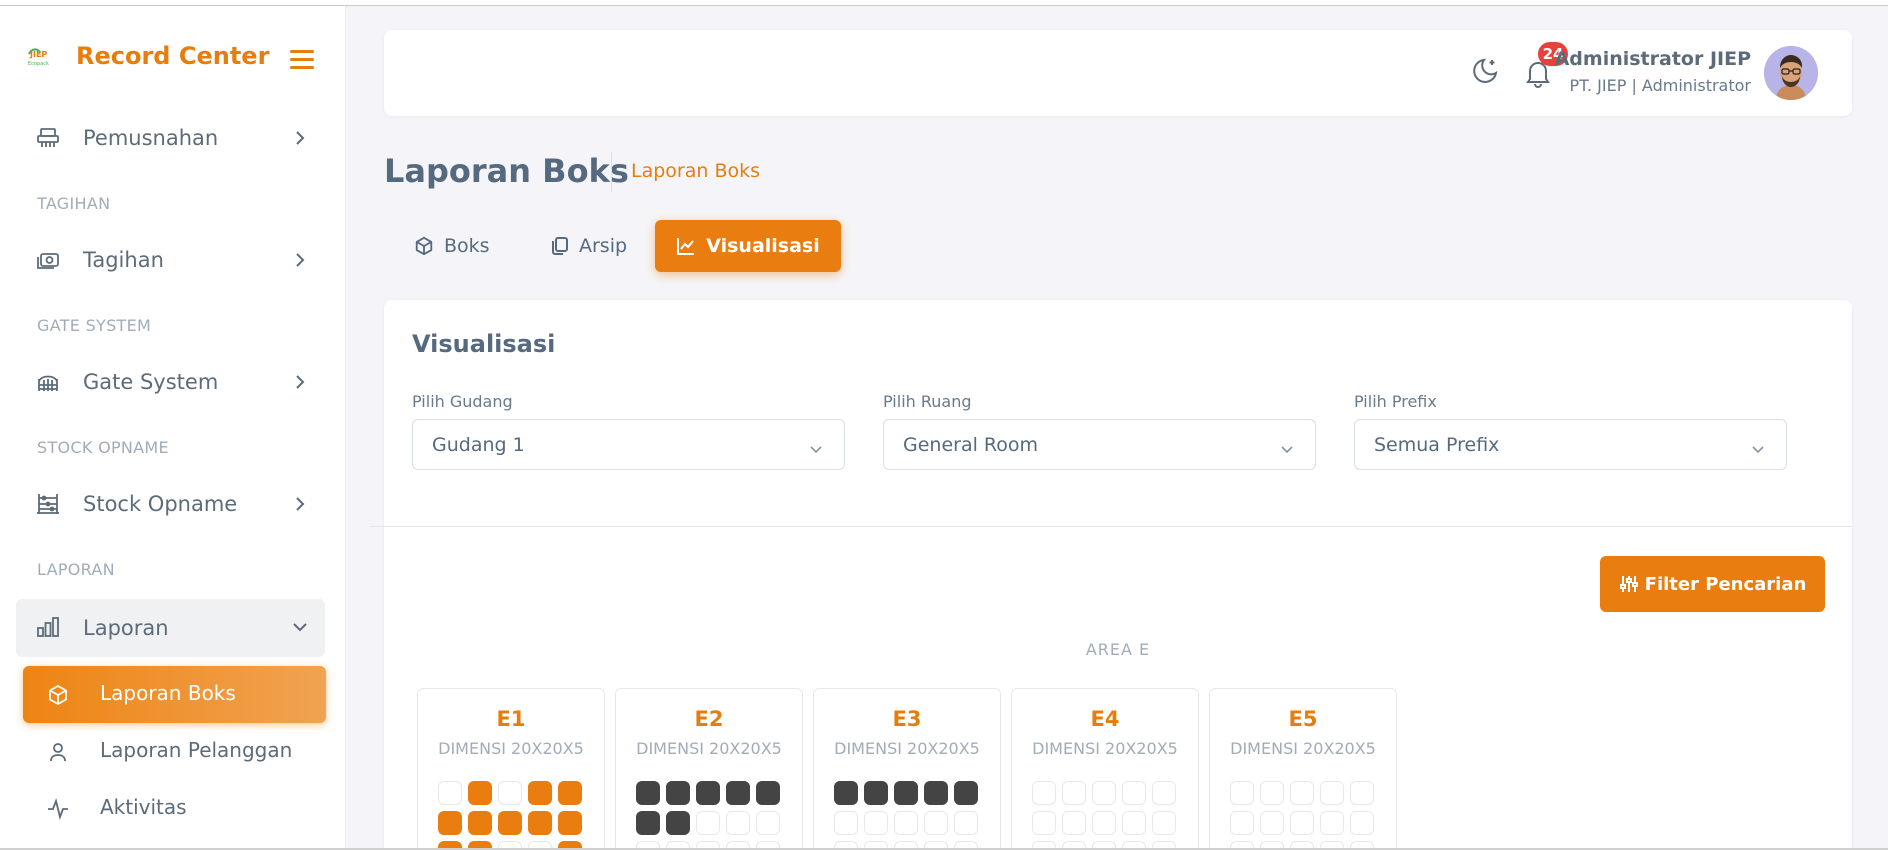 The height and width of the screenshot is (850, 1888). Describe the element at coordinates (484, 344) in the screenshot. I see `card-title: Visualisasi` at that location.